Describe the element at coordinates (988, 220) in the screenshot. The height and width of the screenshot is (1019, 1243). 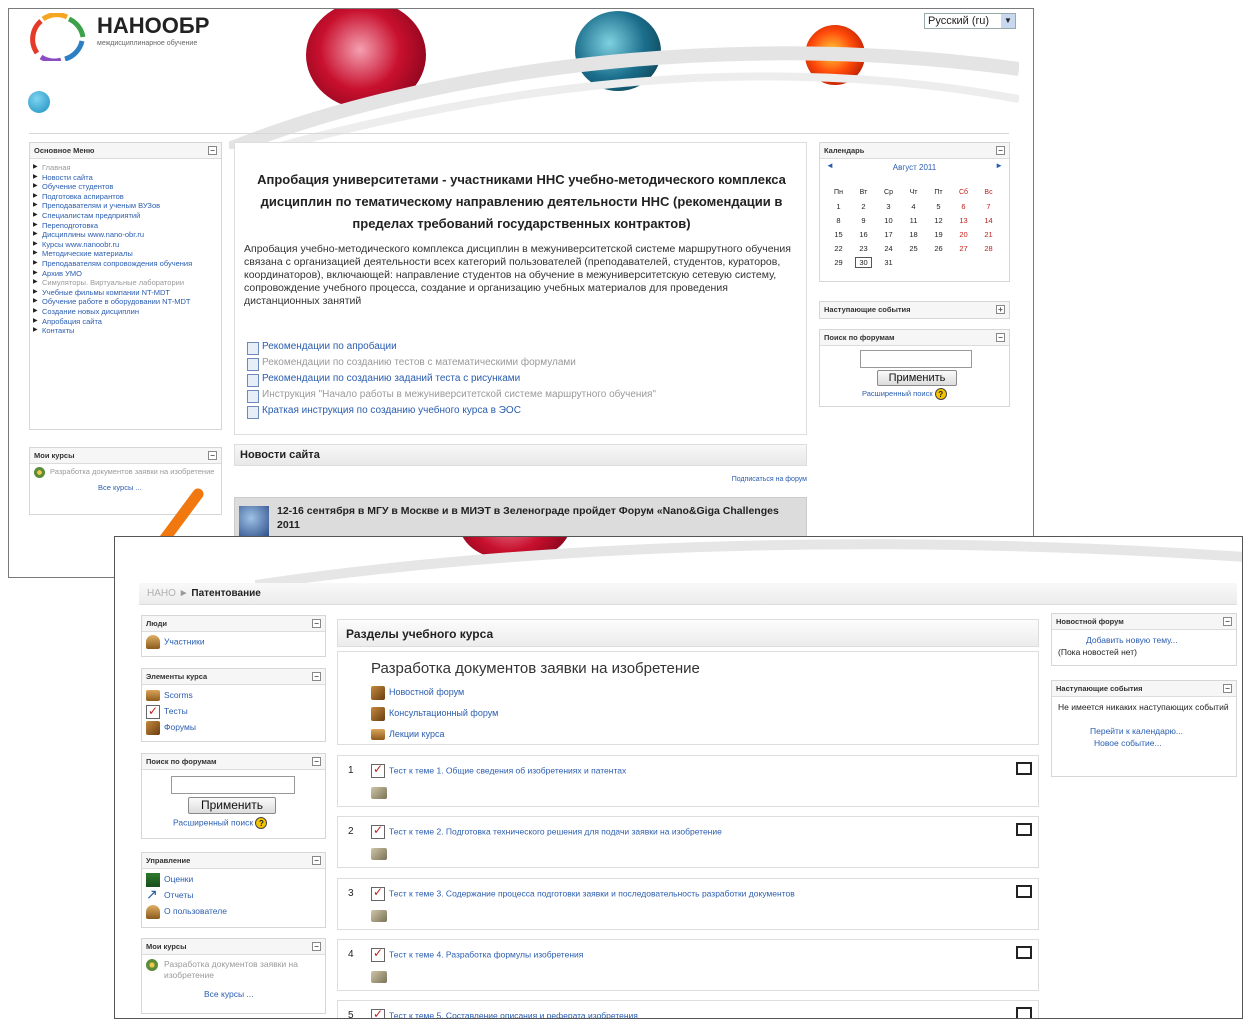
I see `calendar-day: 14` at that location.